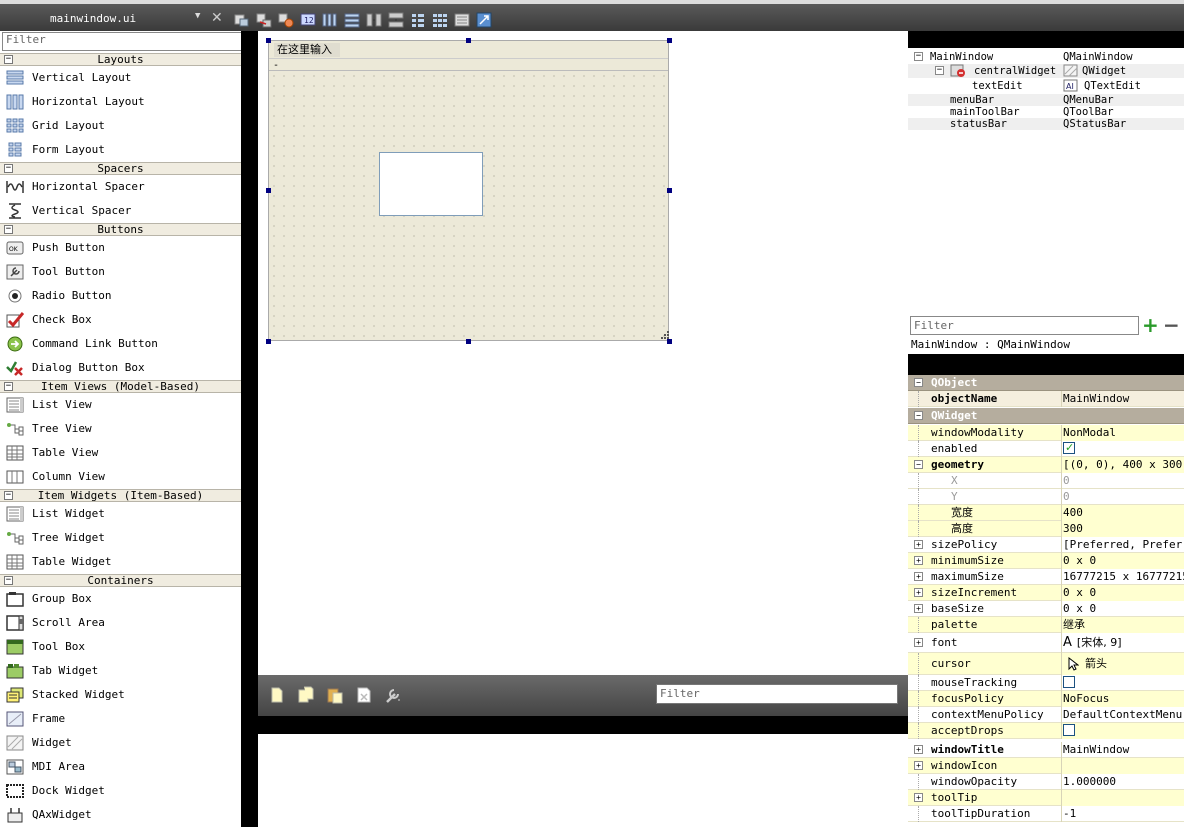 The height and width of the screenshot is (827, 1184). Describe the element at coordinates (120, 514) in the screenshot. I see `widget-item-list-widget: List Widget` at that location.